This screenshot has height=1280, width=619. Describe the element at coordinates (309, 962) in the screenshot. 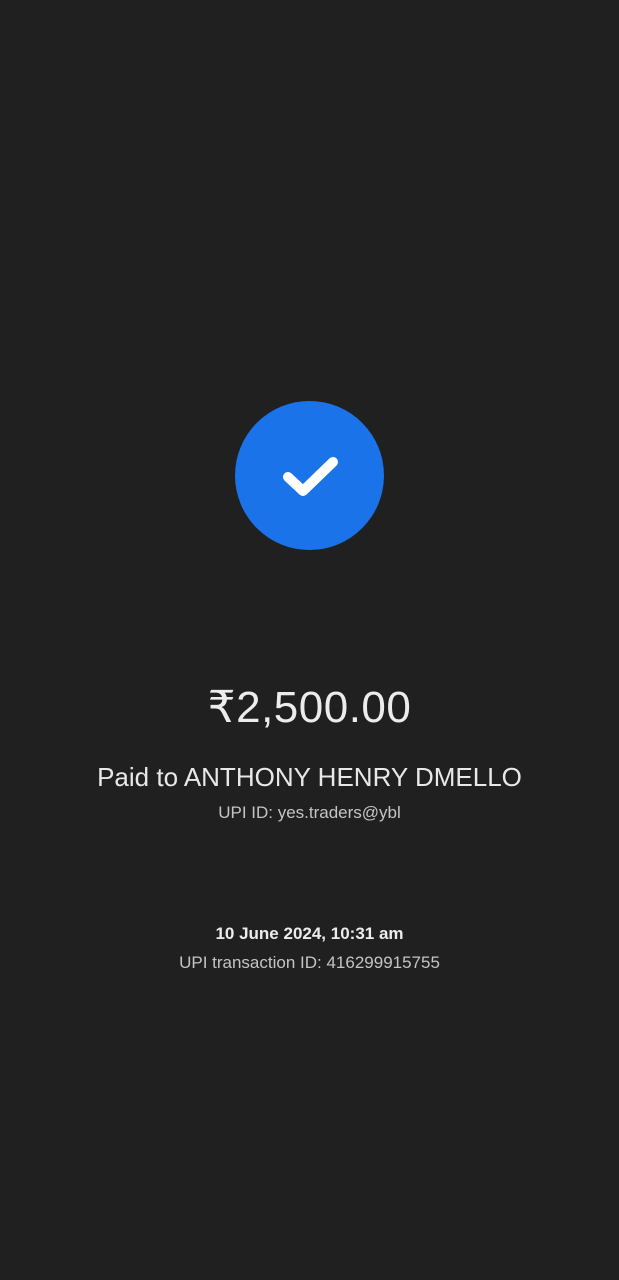

I see `upi-transaction-id: UPI transaction ID: 416299915755` at that location.